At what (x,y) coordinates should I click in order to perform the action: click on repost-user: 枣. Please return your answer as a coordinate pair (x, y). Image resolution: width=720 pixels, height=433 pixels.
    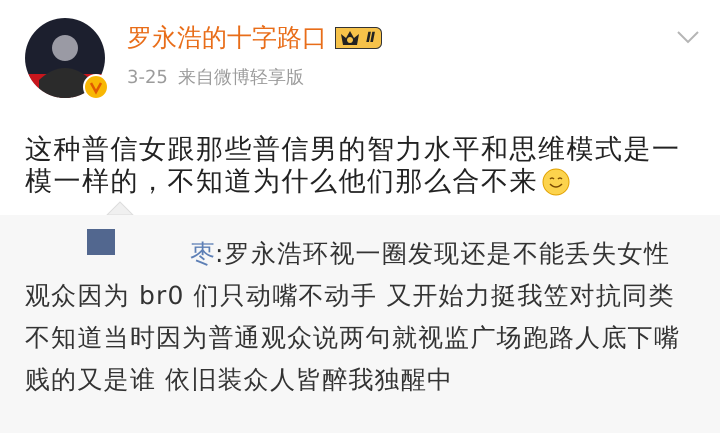
    Looking at the image, I should click on (202, 254).